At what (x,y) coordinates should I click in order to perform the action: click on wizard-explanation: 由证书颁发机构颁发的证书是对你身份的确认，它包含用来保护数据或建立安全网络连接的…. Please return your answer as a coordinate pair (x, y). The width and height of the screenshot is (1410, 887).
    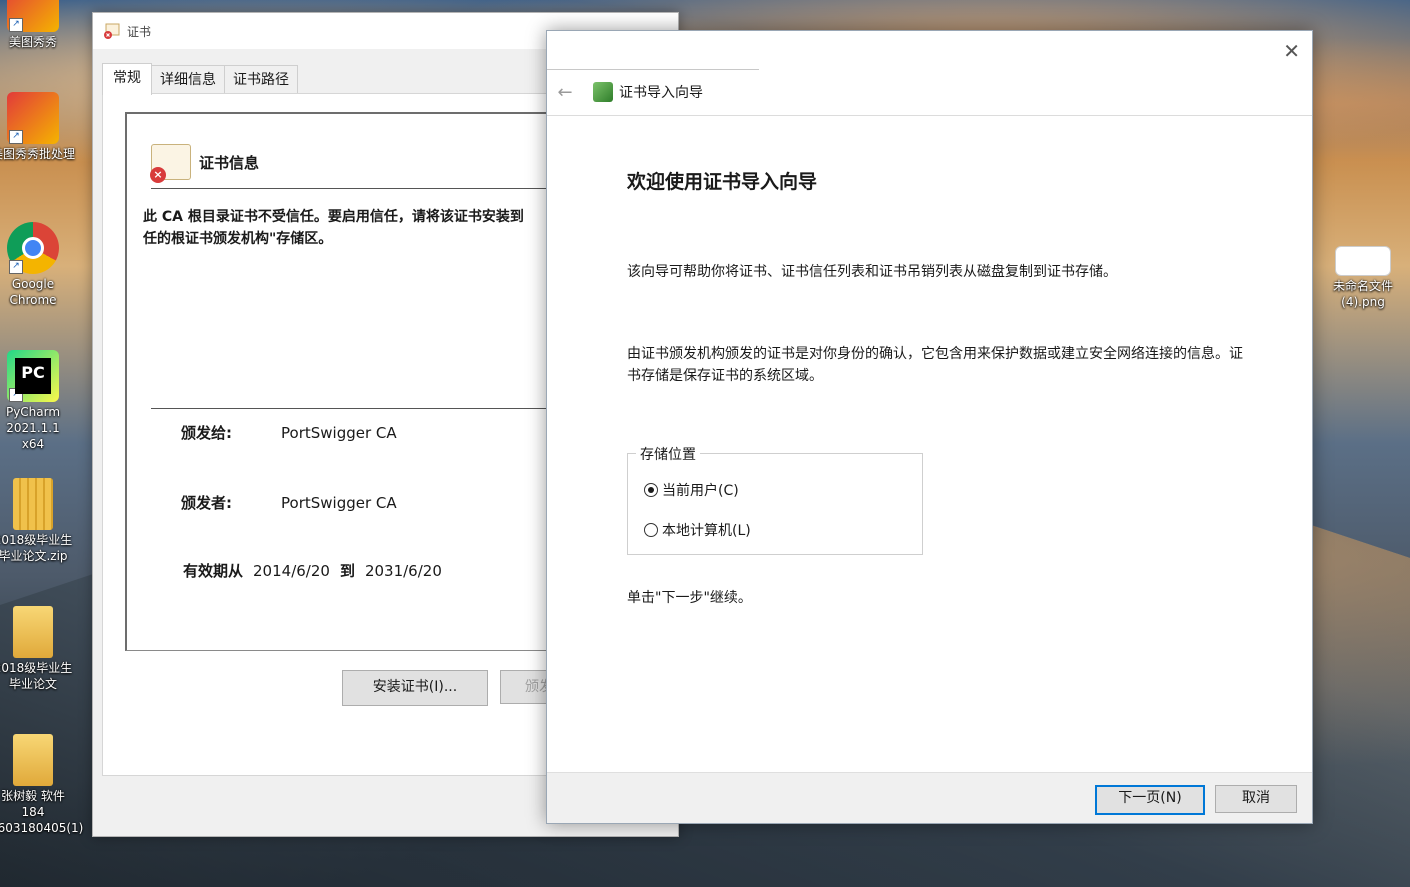
    Looking at the image, I should click on (935, 365).